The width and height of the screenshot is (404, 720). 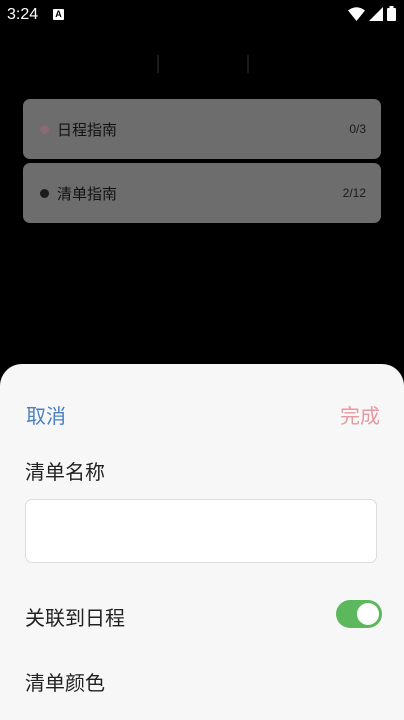 What do you see at coordinates (360, 414) in the screenshot?
I see `done-button: 完成` at bounding box center [360, 414].